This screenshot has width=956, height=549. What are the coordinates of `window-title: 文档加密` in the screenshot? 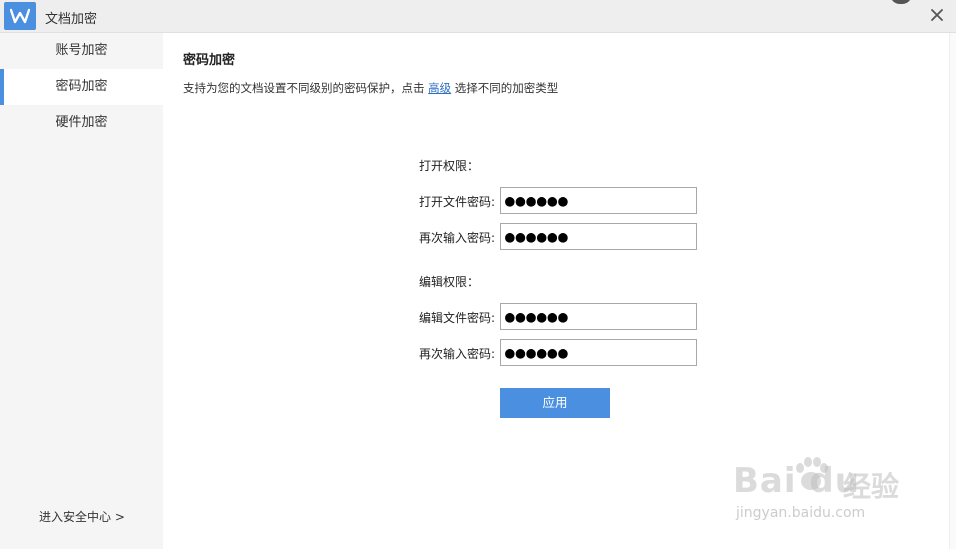 It's located at (71, 19).